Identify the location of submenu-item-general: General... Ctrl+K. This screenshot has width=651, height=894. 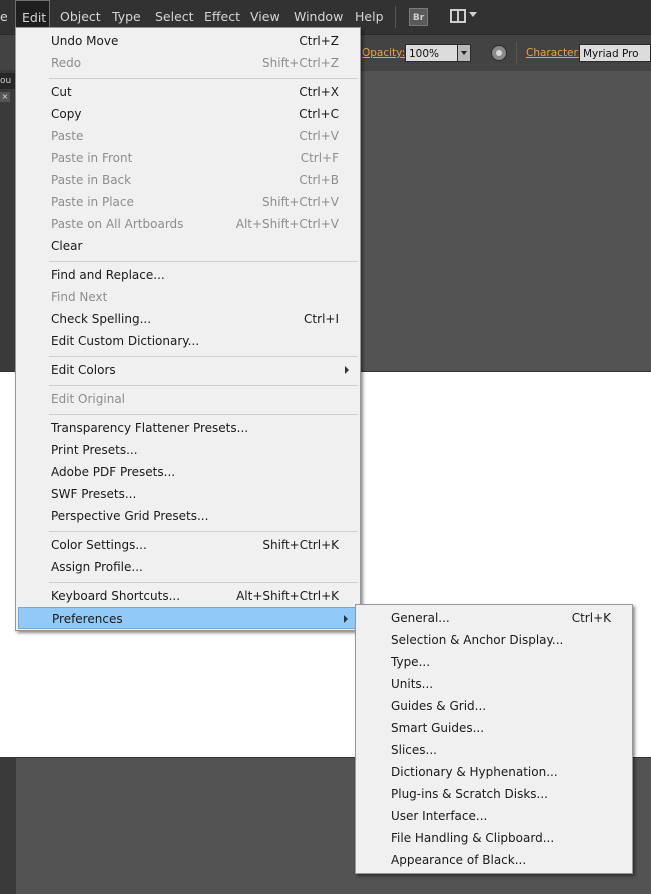
(494, 618).